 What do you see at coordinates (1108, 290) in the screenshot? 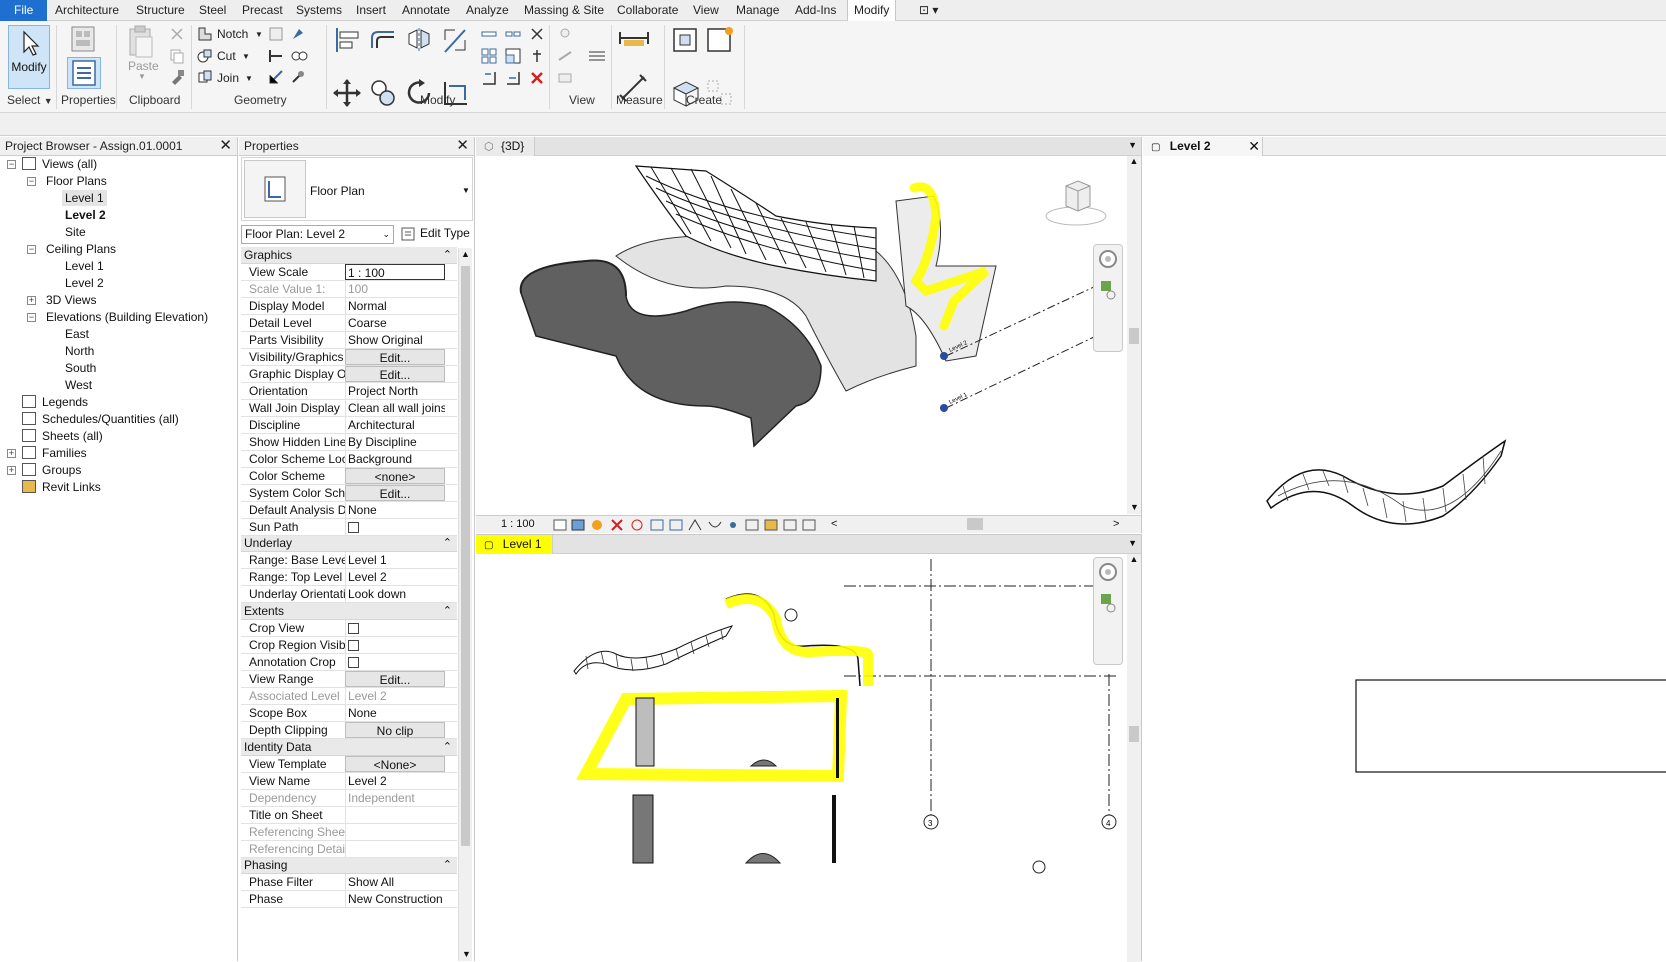
I see `zoom-icon` at bounding box center [1108, 290].